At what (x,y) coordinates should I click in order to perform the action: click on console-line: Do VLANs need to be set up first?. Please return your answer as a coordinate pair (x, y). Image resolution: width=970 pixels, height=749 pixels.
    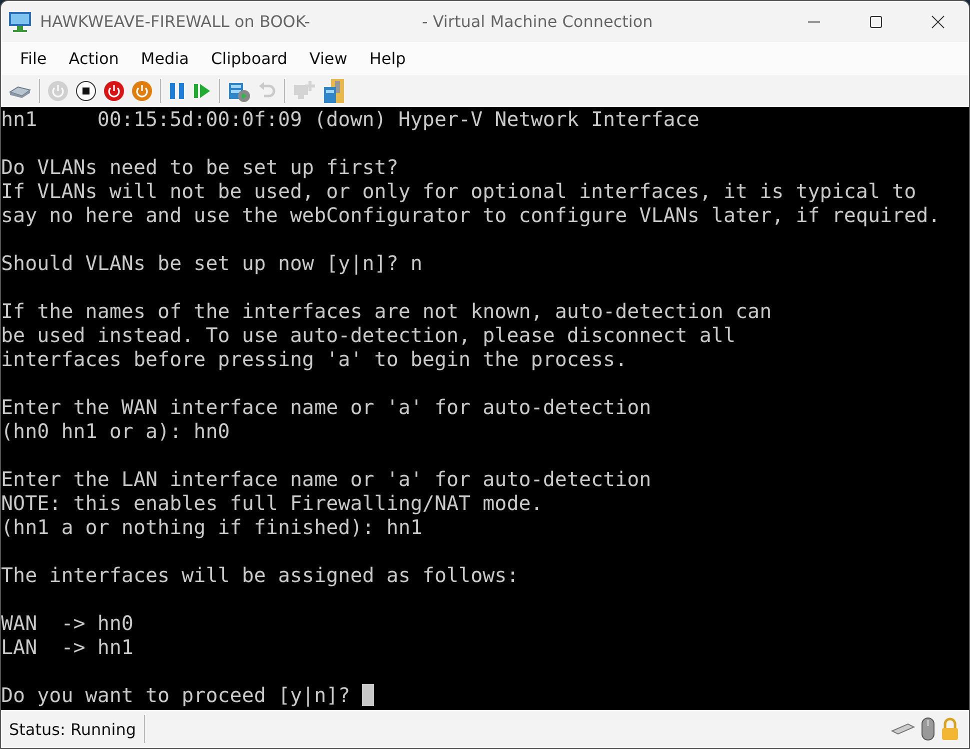
    Looking at the image, I should click on (199, 167).